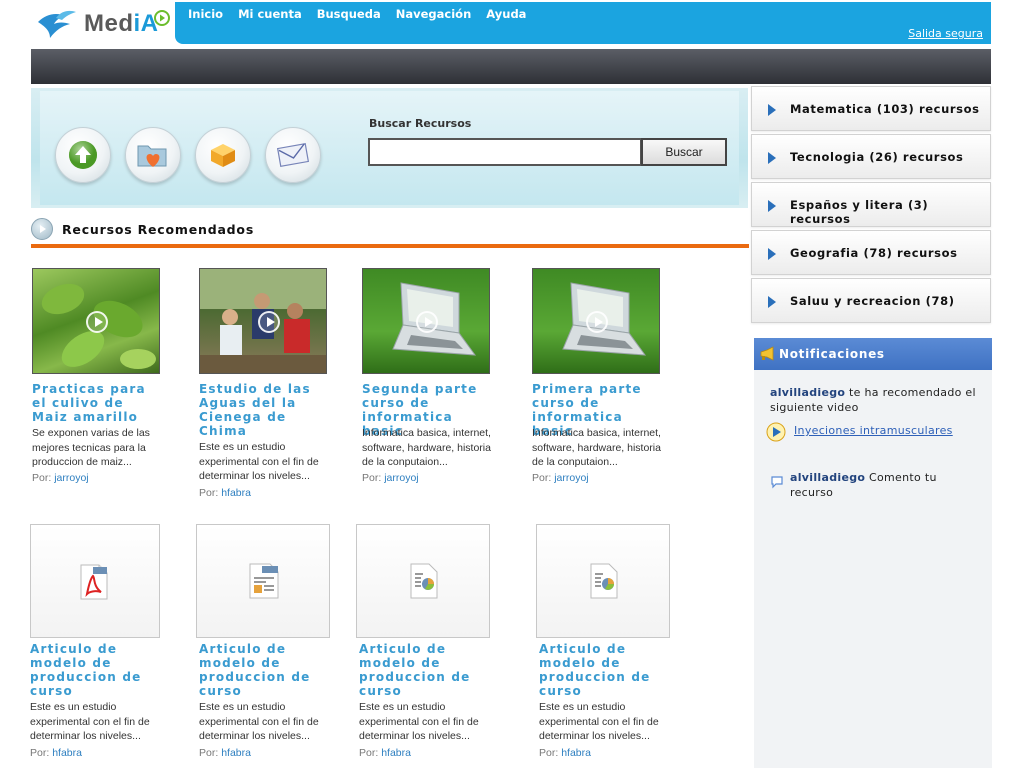  I want to click on category-label: Matematica (103) recursos, so click(885, 109).